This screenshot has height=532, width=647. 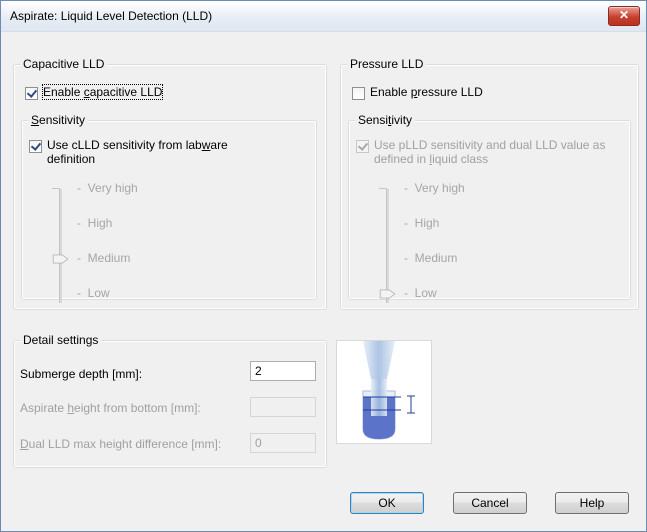 What do you see at coordinates (71, 159) in the screenshot?
I see `use-labware-label-line2: definition` at bounding box center [71, 159].